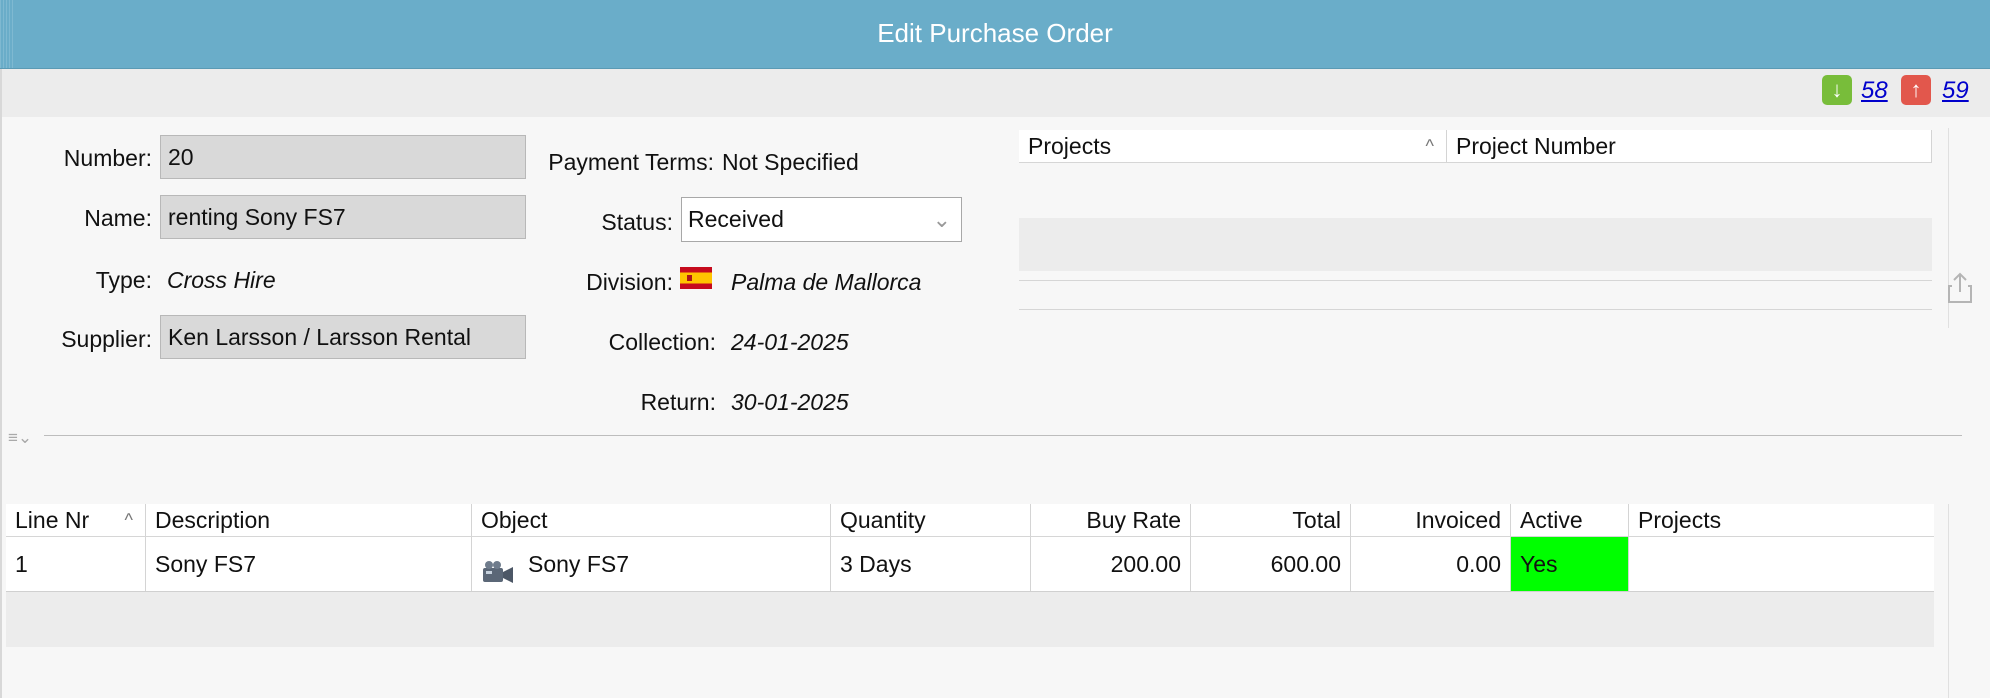 This screenshot has height=698, width=1990. I want to click on collection-value: 24-01-2025, so click(790, 342).